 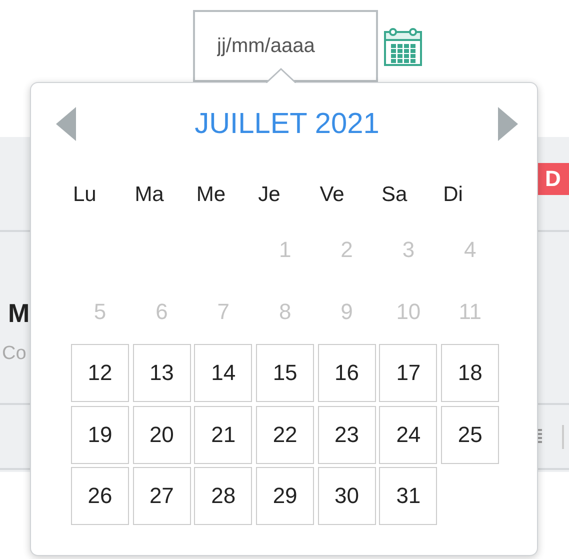 What do you see at coordinates (161, 373) in the screenshot?
I see `day-cell: 13` at bounding box center [161, 373].